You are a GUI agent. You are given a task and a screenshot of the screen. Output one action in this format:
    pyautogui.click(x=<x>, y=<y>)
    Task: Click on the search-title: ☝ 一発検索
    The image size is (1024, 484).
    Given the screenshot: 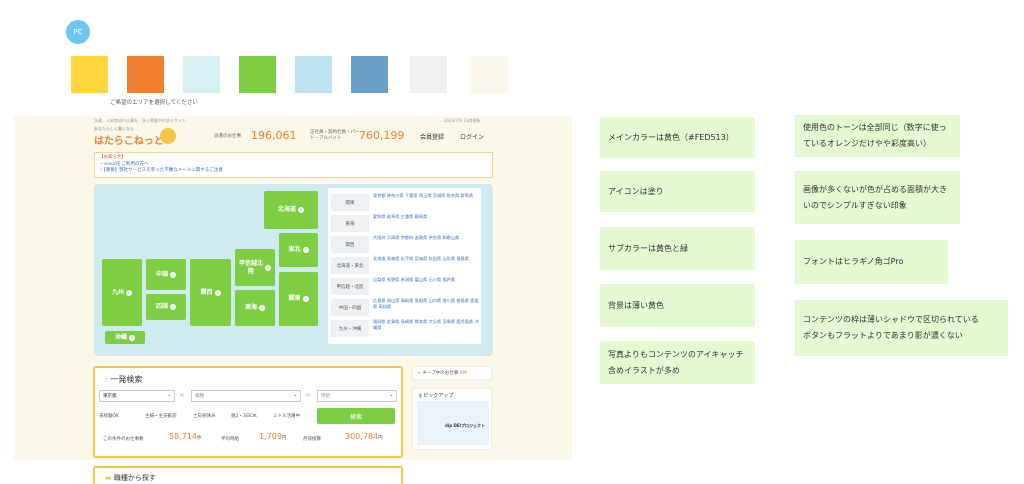 What is the action you would take?
    pyautogui.click(x=122, y=379)
    